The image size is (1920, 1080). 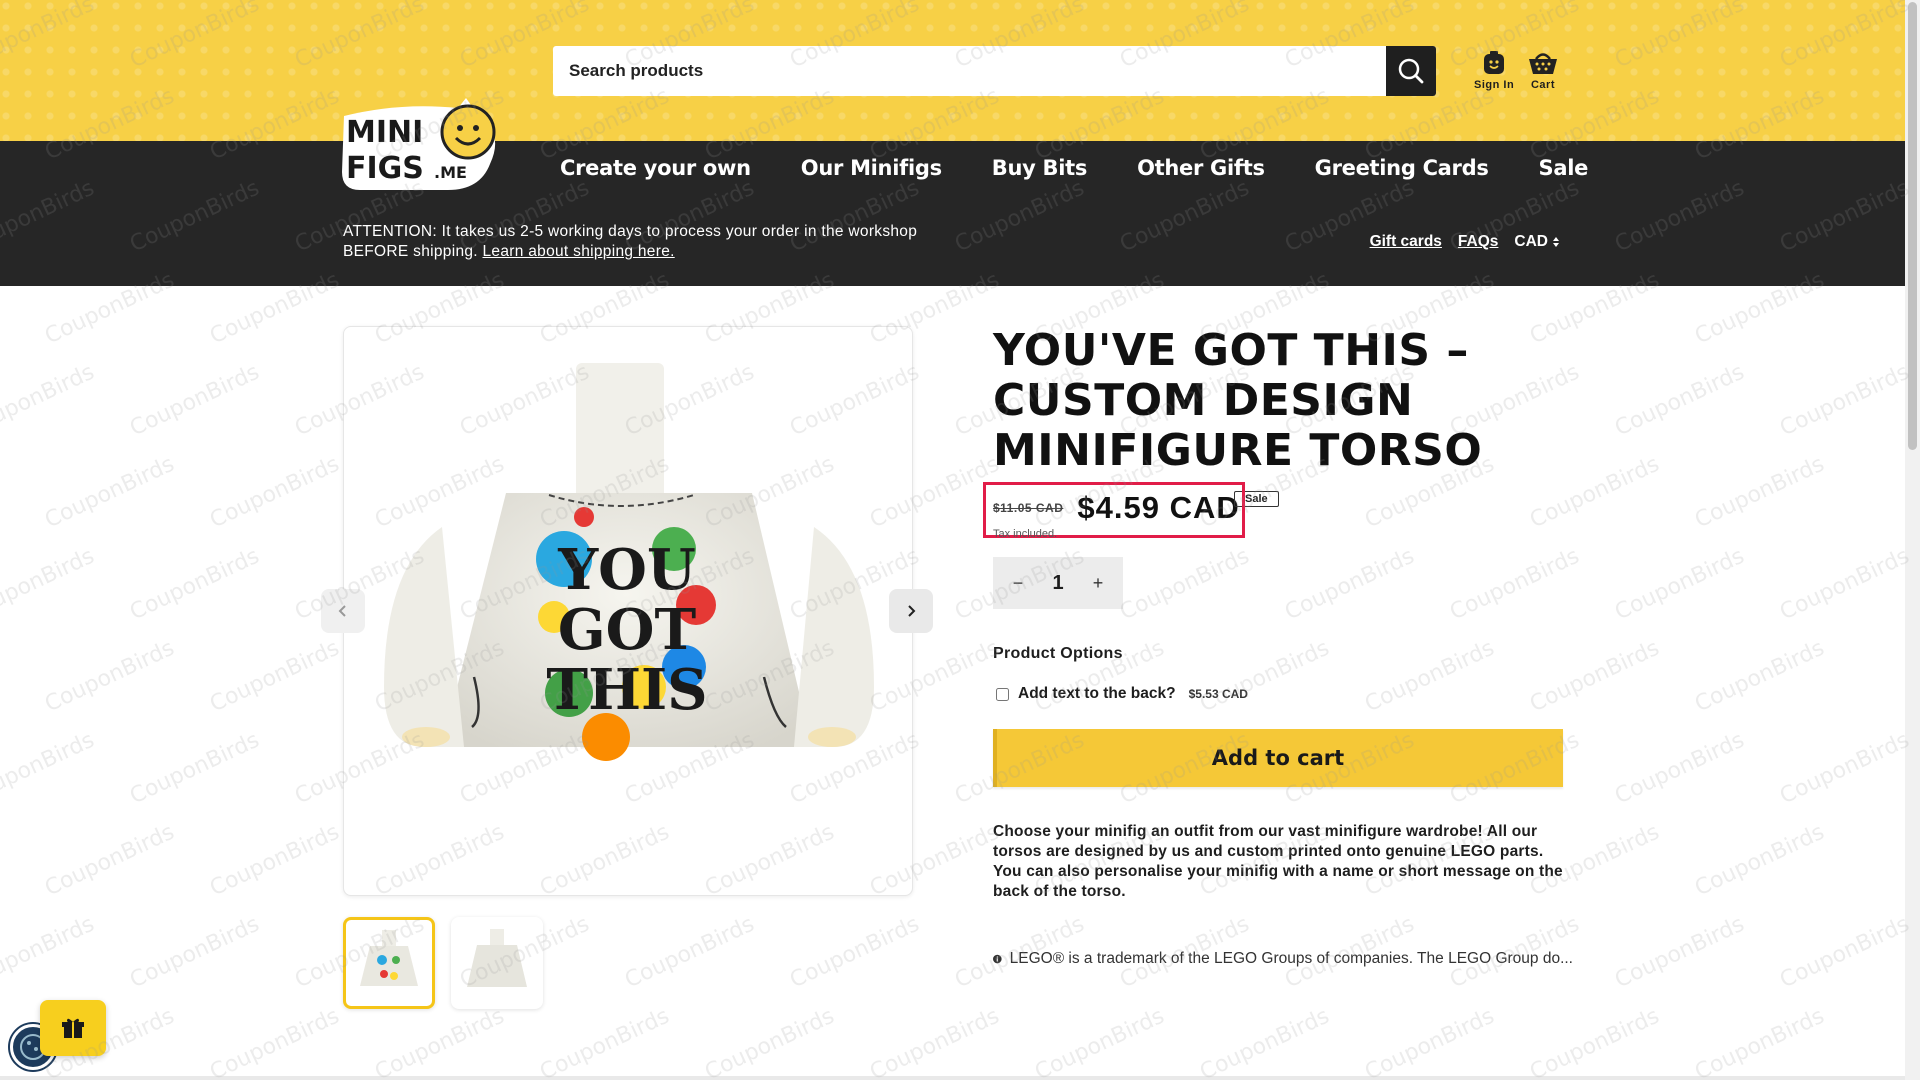 I want to click on quantity-stepper: − 1 +, so click(x=1058, y=583).